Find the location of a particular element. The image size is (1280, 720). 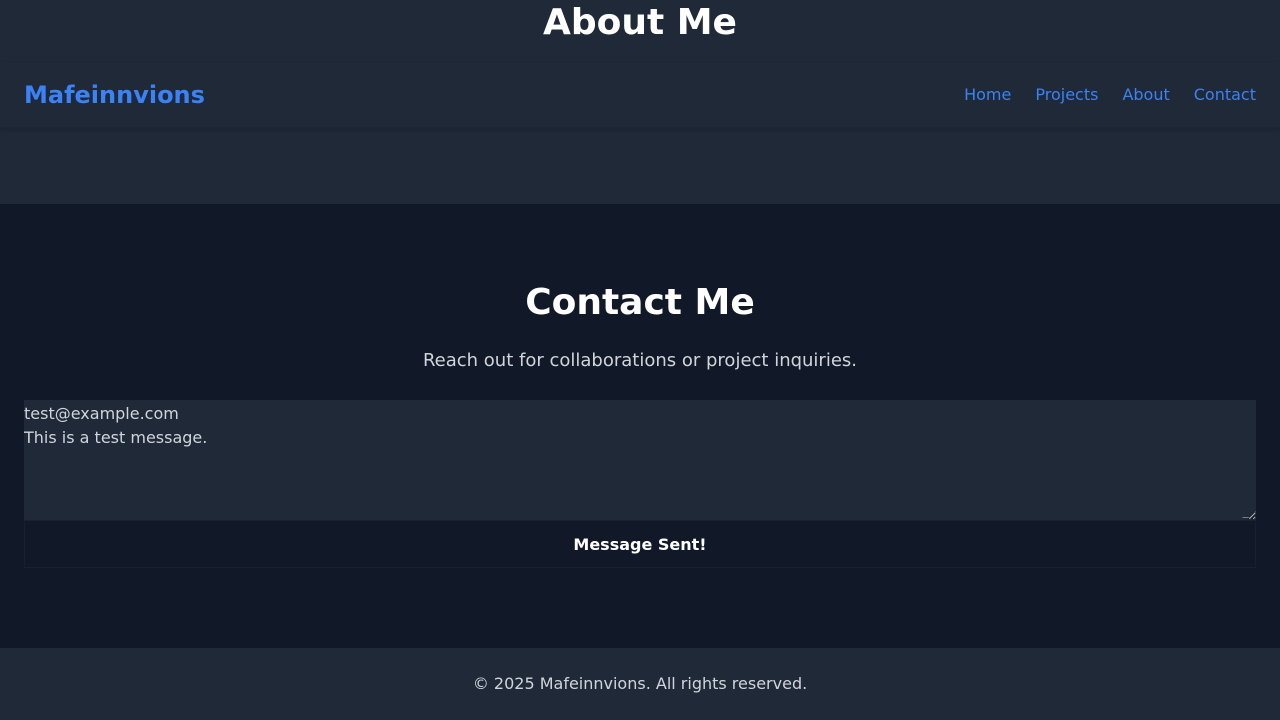

nav-link-home: Home is located at coordinates (987, 95).